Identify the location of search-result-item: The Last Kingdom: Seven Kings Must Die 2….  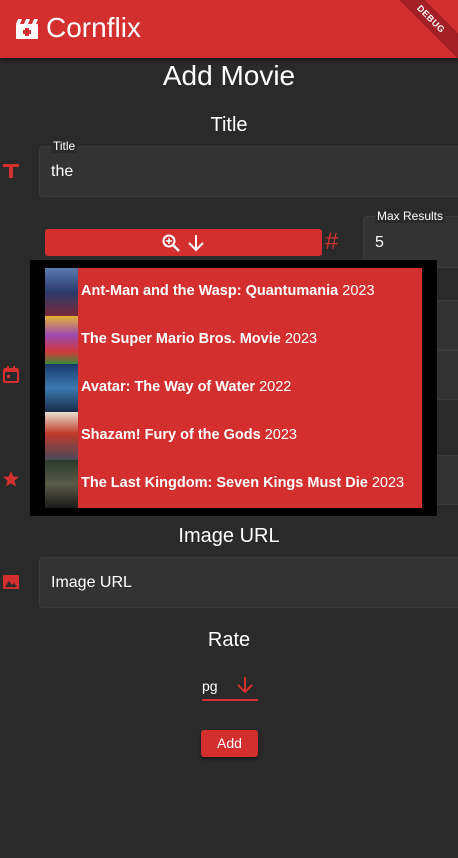
(233, 484).